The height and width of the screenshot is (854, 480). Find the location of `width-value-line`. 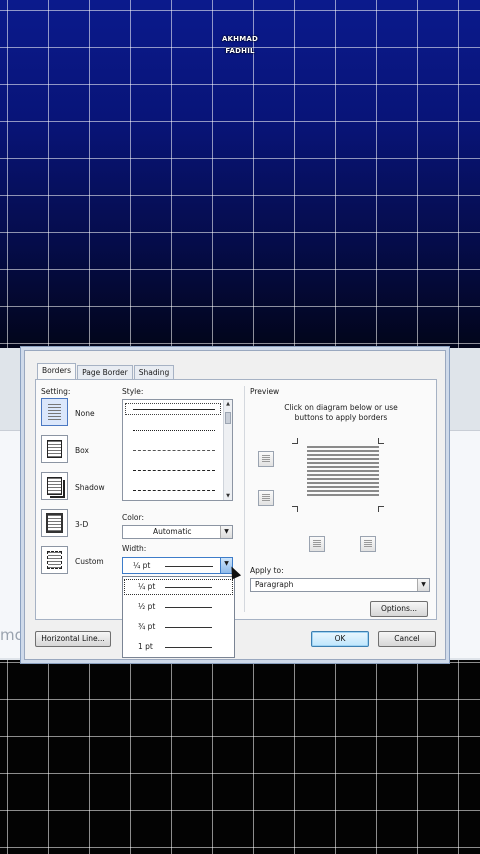

width-value-line is located at coordinates (189, 566).